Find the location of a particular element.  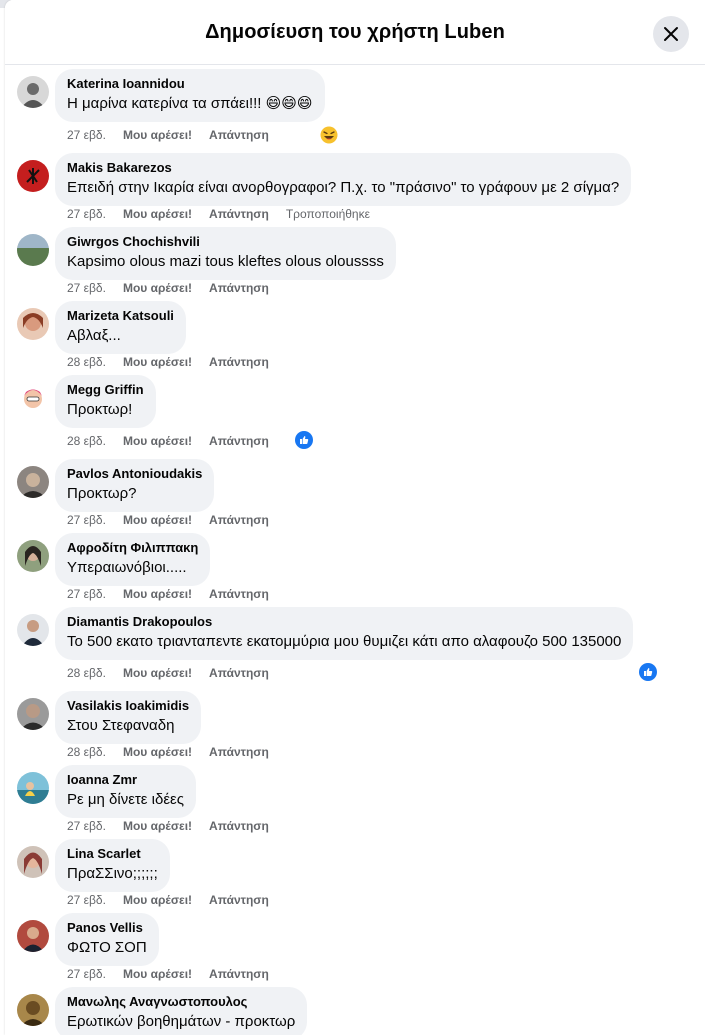

laugh-emoji-icon is located at coordinates (329, 135).